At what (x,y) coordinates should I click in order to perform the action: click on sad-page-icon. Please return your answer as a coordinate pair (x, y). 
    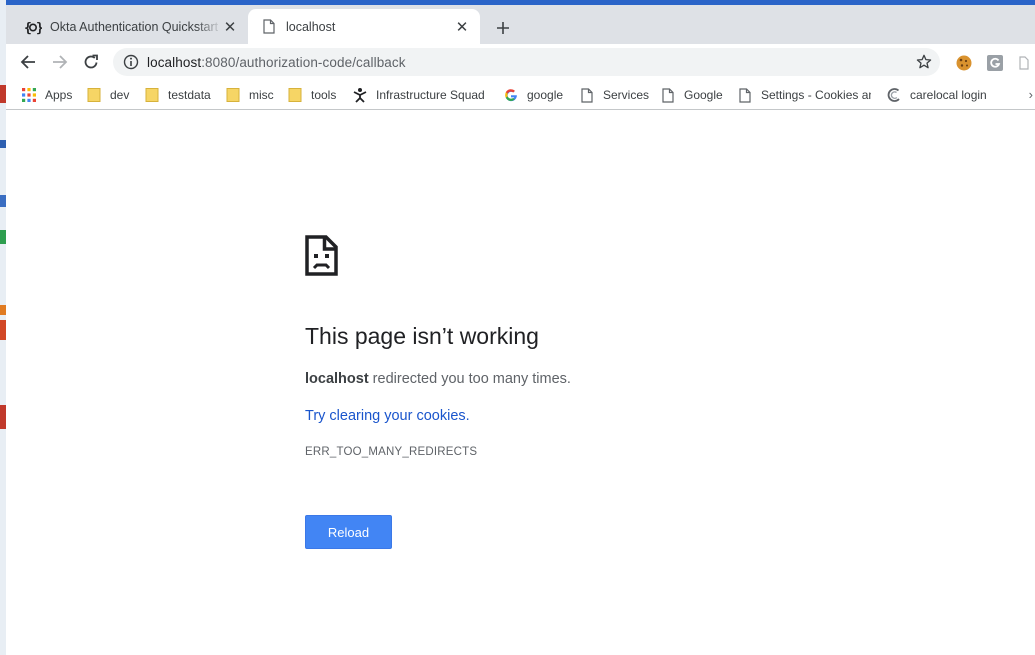
    Looking at the image, I should click on (321, 255).